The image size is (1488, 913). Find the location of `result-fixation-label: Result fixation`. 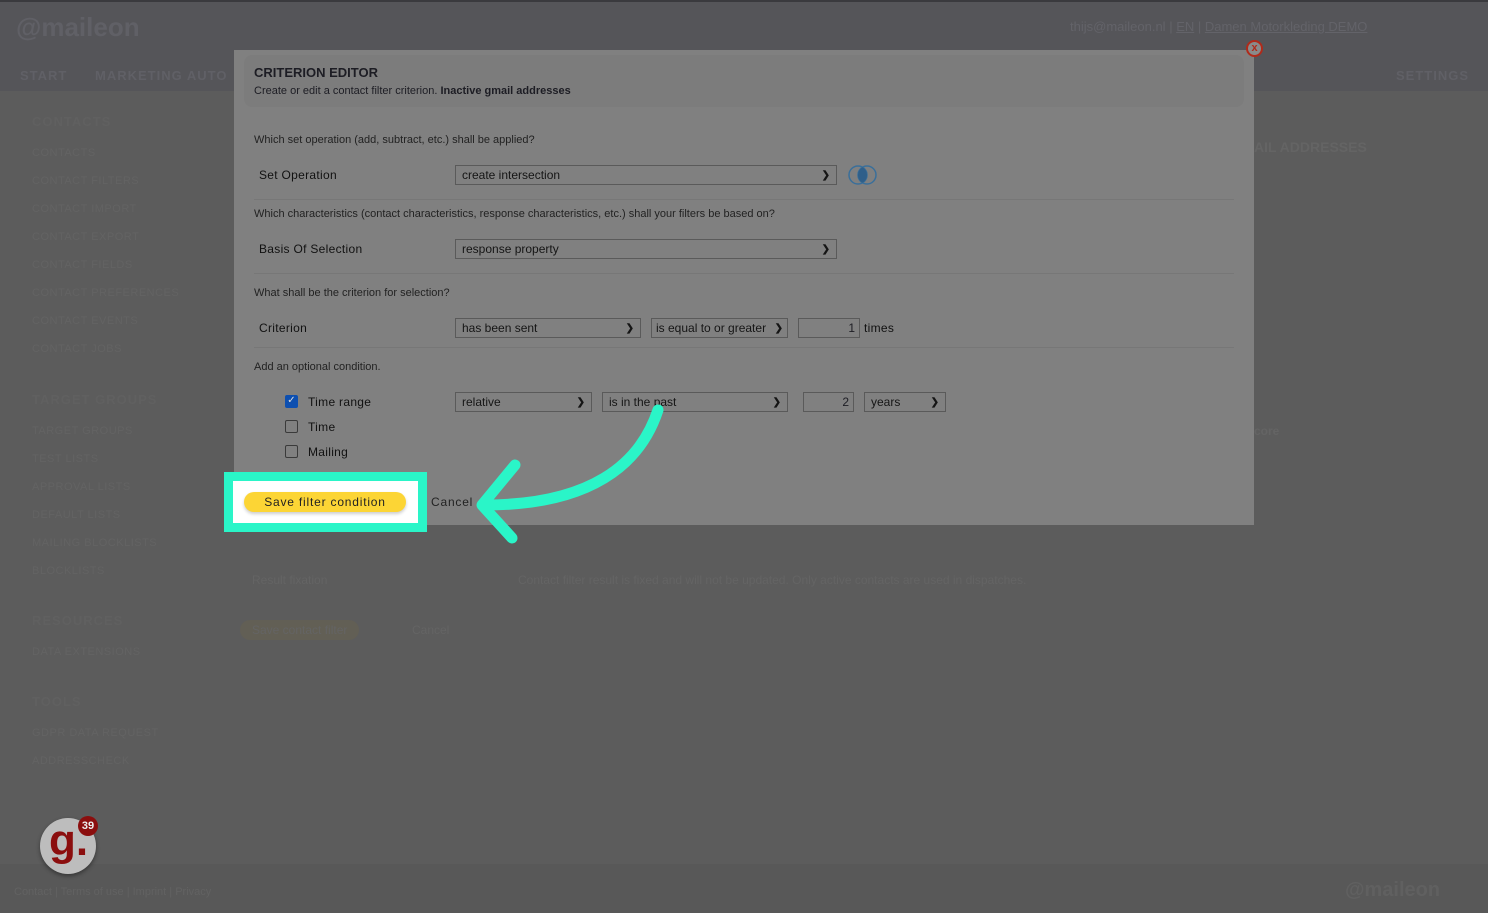

result-fixation-label: Result fixation is located at coordinates (290, 580).